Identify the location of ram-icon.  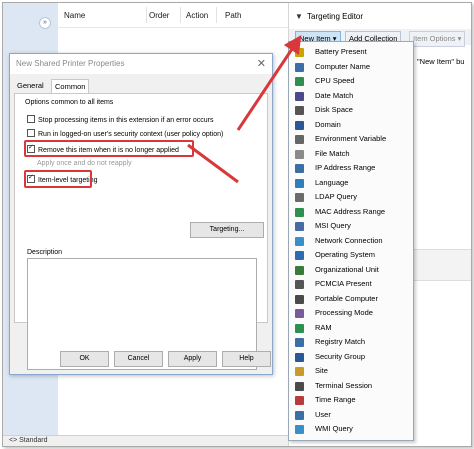
(299, 328).